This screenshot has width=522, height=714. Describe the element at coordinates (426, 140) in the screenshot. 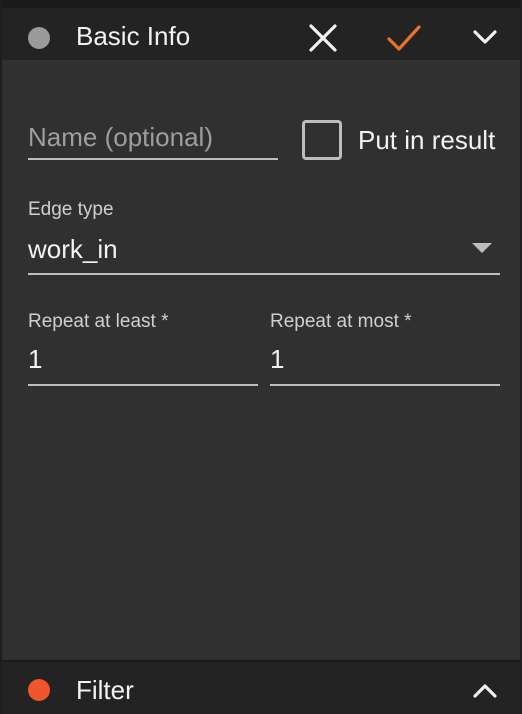

I see `put-in-result-label: Put in result` at that location.